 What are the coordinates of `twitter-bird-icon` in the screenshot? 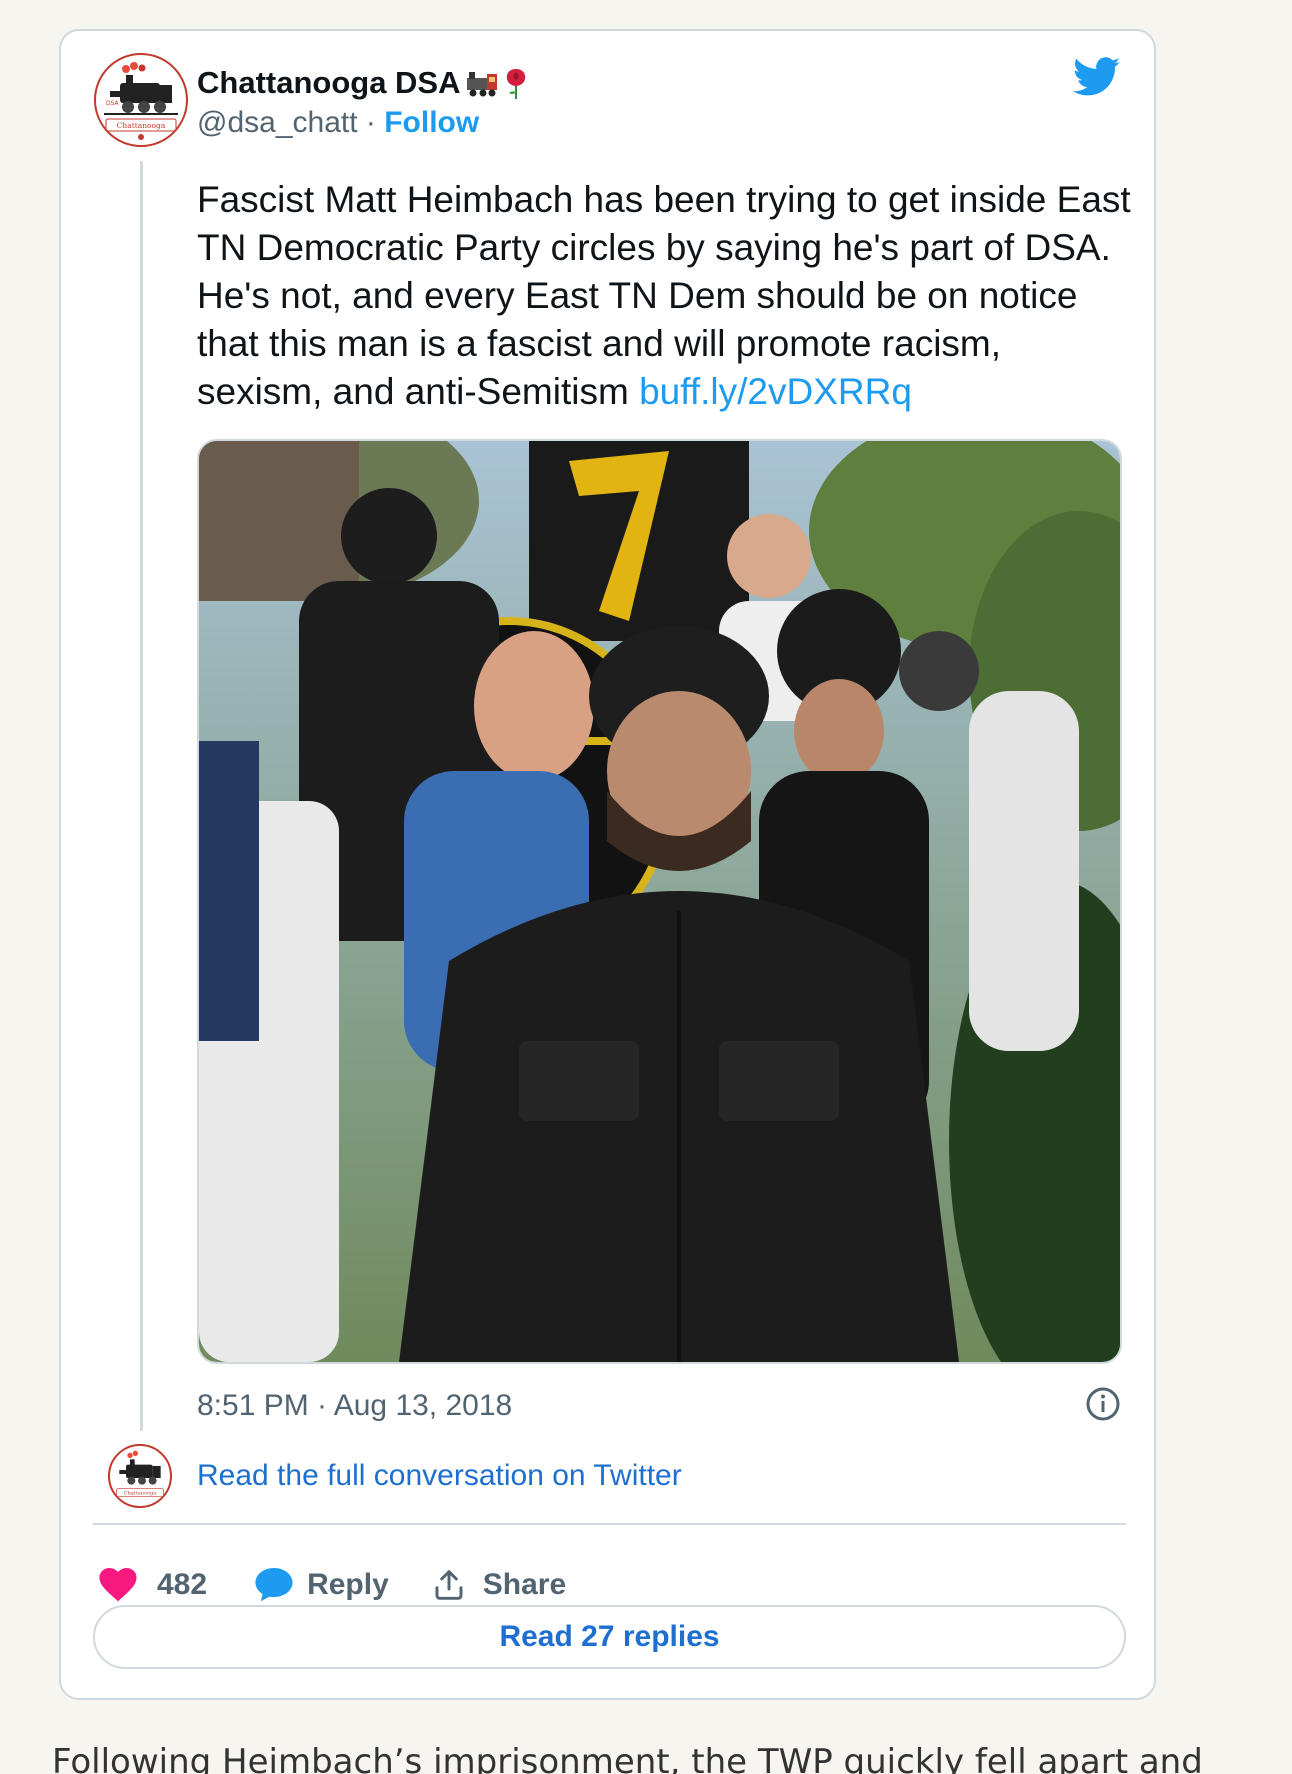 It's located at (1097, 77).